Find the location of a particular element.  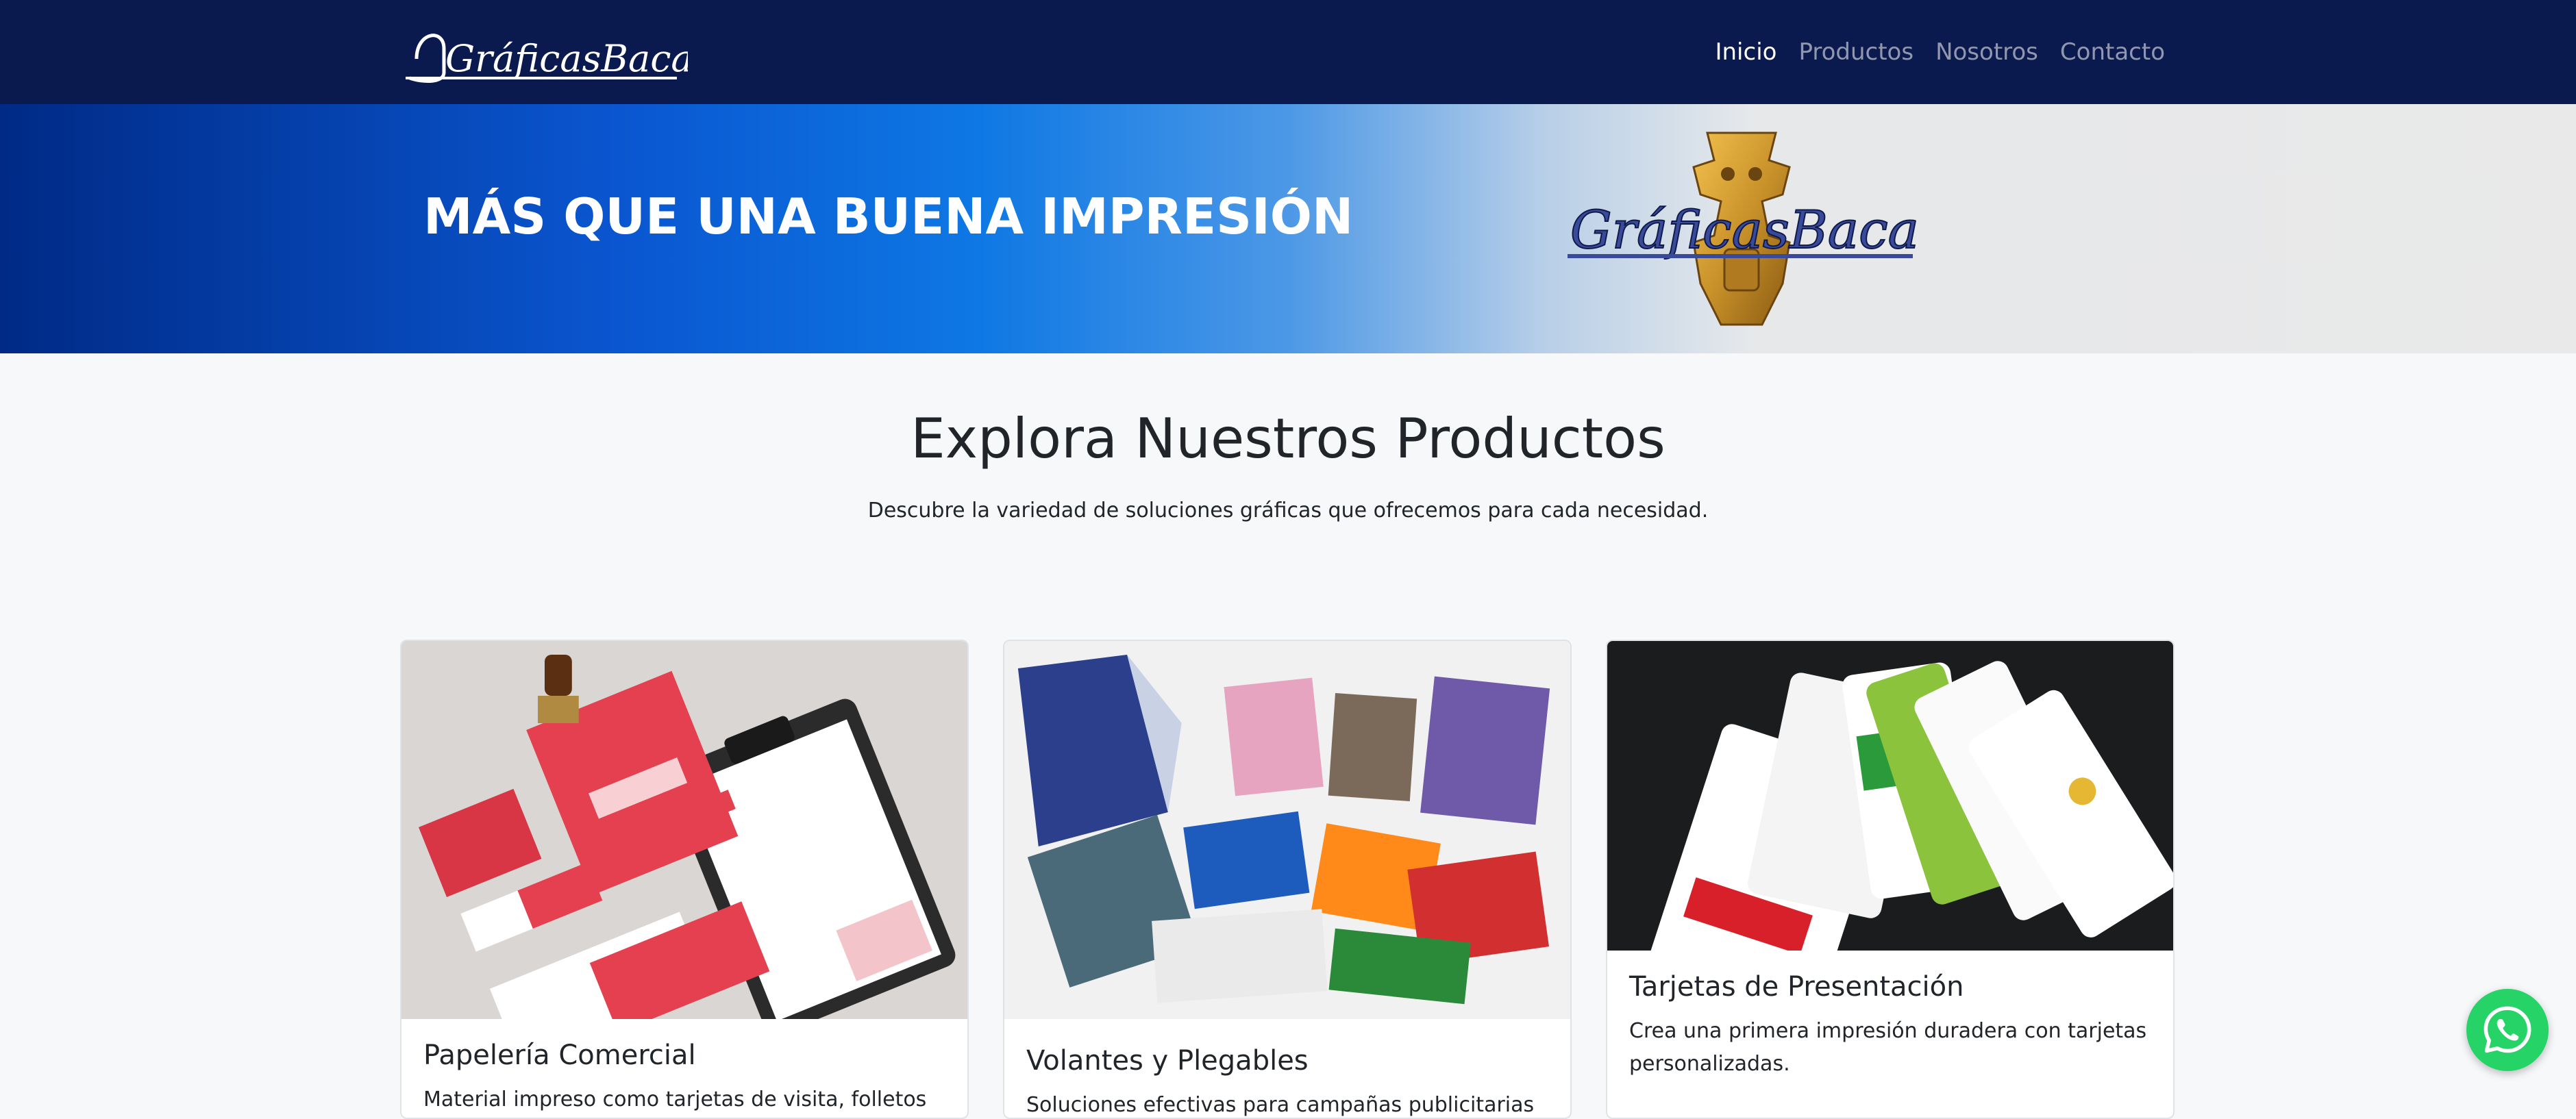

hero-logo-text: GráficasBacatá is located at coordinates (1745, 229).